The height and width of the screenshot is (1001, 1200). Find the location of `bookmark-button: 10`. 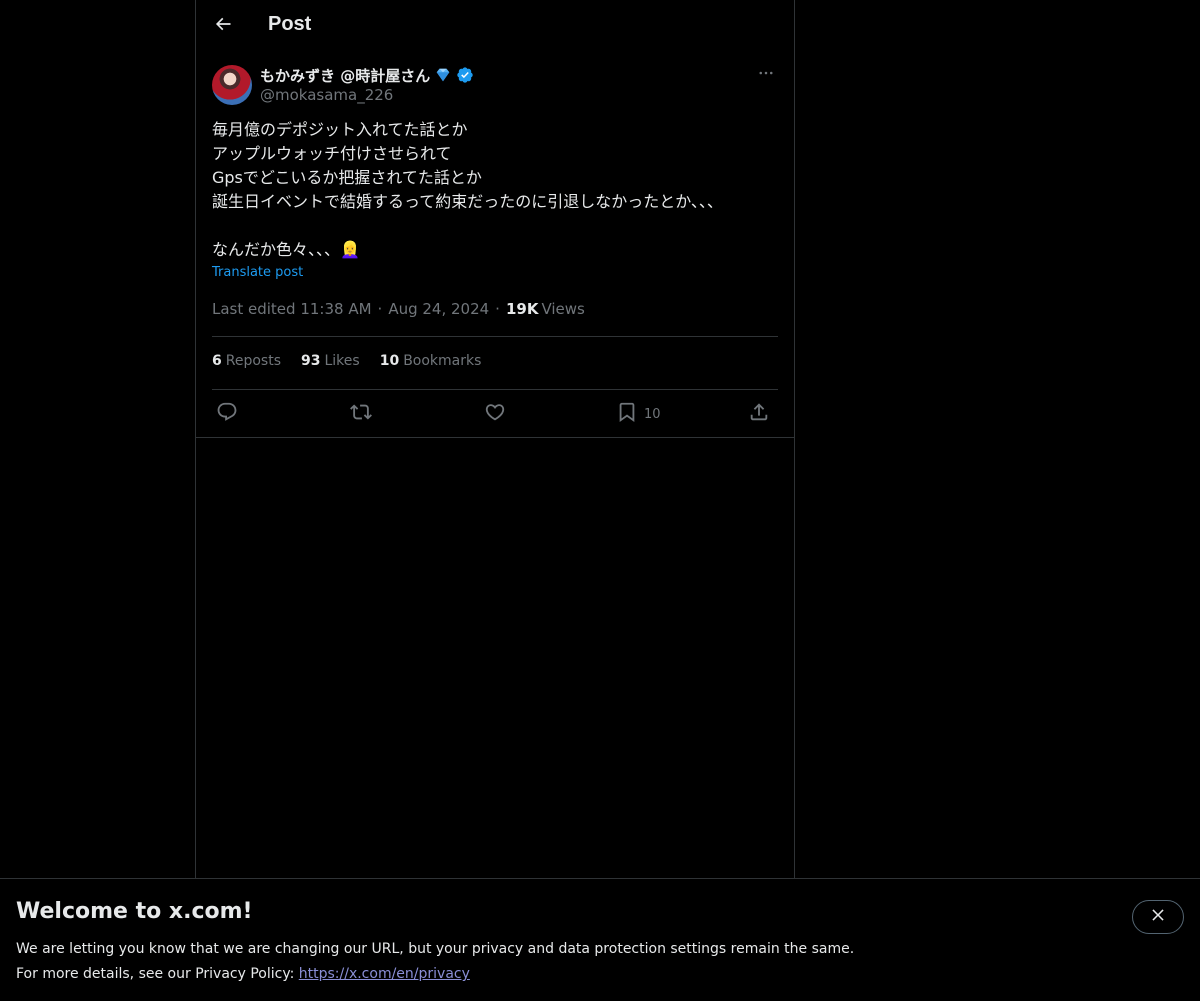

bookmark-button: 10 is located at coordinates (638, 414).